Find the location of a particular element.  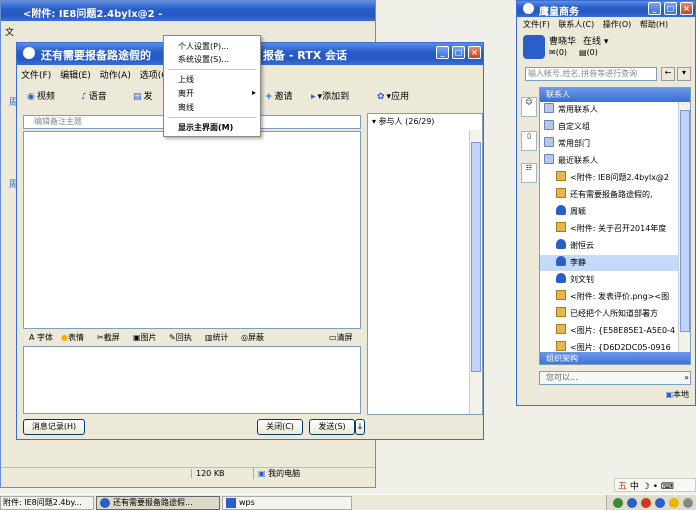

contact-row: 已经把个人所知道部署方 is located at coordinates (609, 314).